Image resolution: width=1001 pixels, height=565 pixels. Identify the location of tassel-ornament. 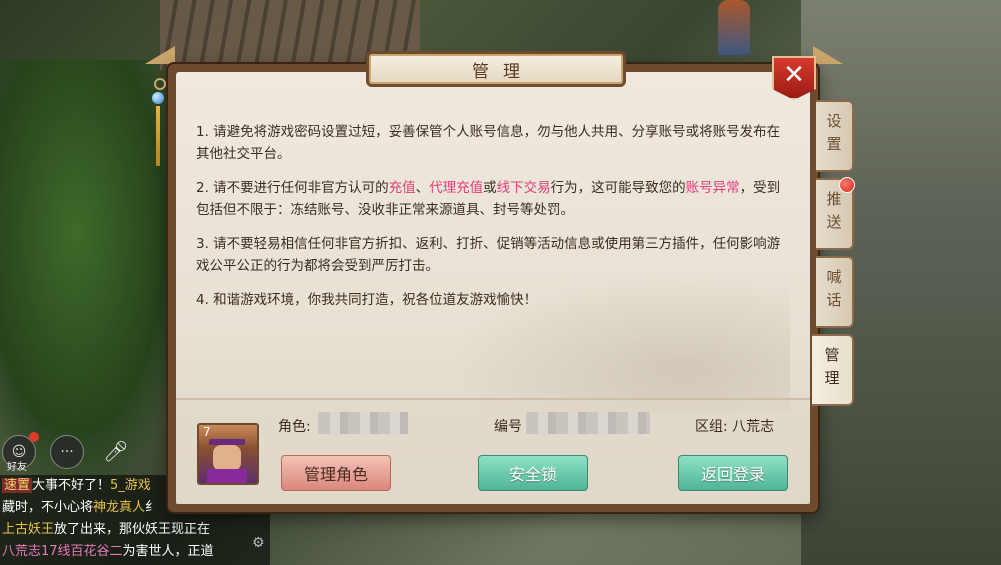
(159, 120).